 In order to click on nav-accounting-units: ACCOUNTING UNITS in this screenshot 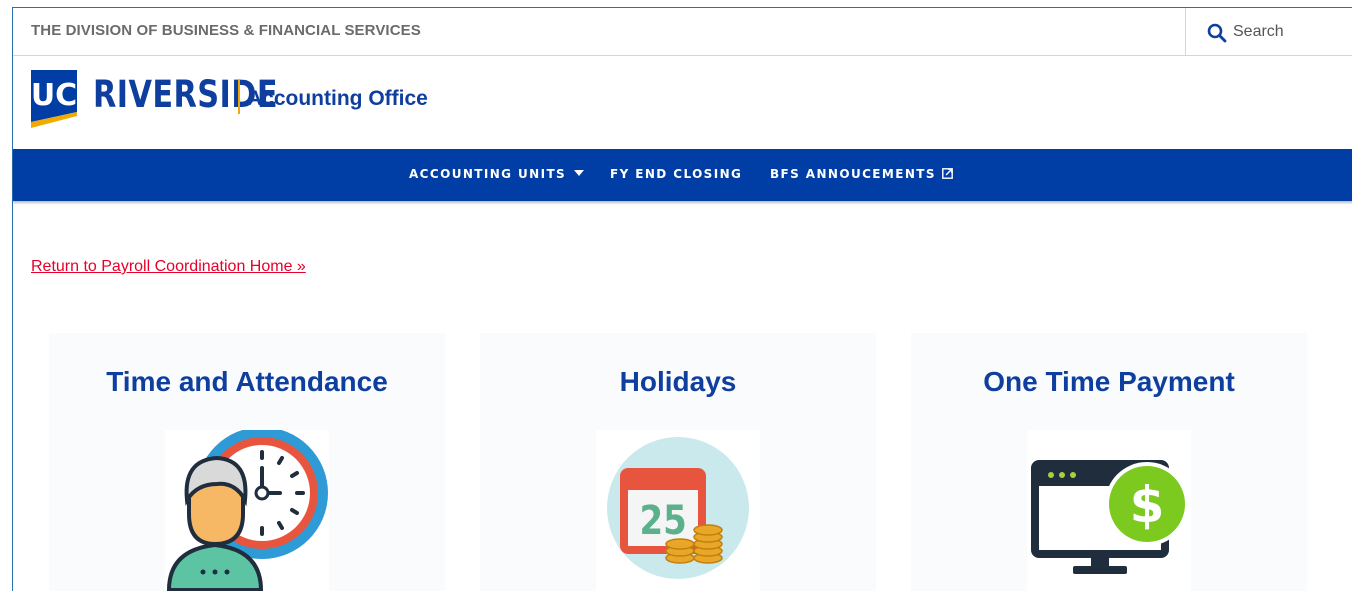, I will do `click(497, 174)`.